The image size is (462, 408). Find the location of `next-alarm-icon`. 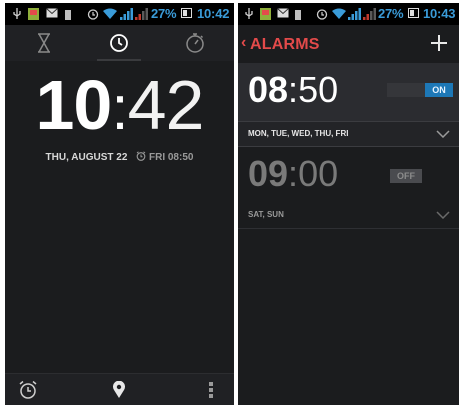

next-alarm-icon is located at coordinates (141, 156).